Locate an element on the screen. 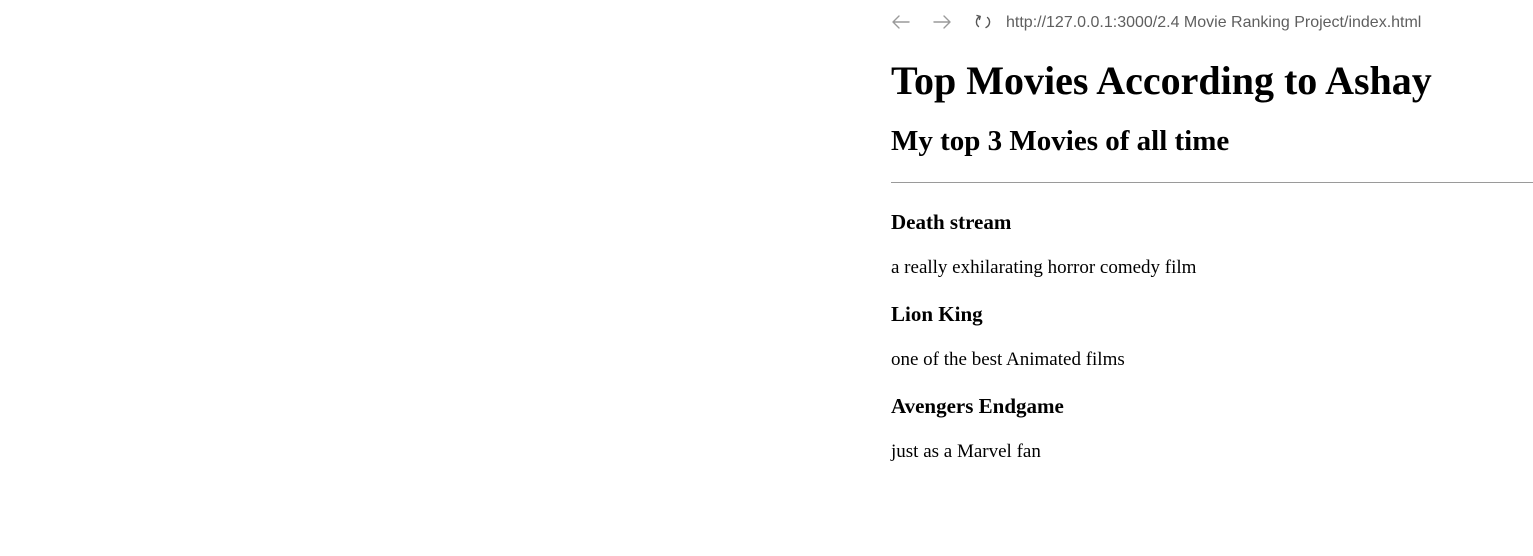 Image resolution: width=1533 pixels, height=556 pixels. back-button is located at coordinates (901, 22).